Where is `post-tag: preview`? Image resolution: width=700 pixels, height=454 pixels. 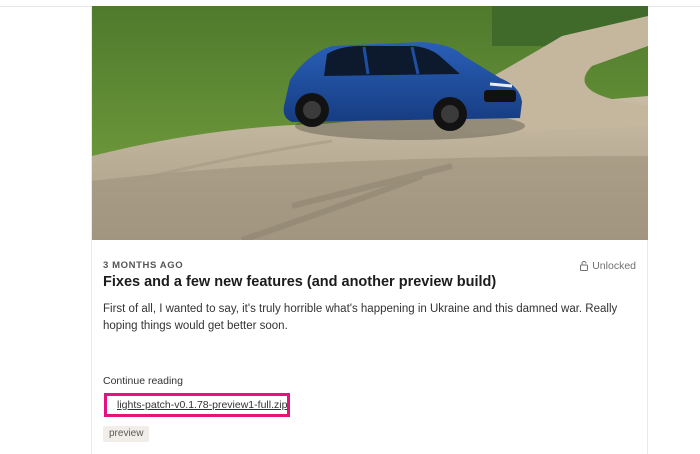 post-tag: preview is located at coordinates (126, 434).